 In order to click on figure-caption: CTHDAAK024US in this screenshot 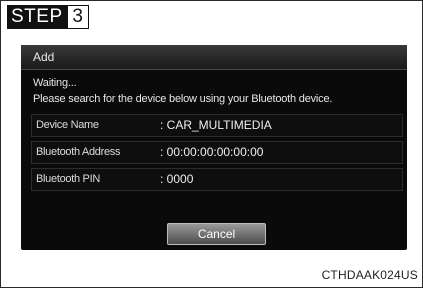, I will do `click(369, 275)`.